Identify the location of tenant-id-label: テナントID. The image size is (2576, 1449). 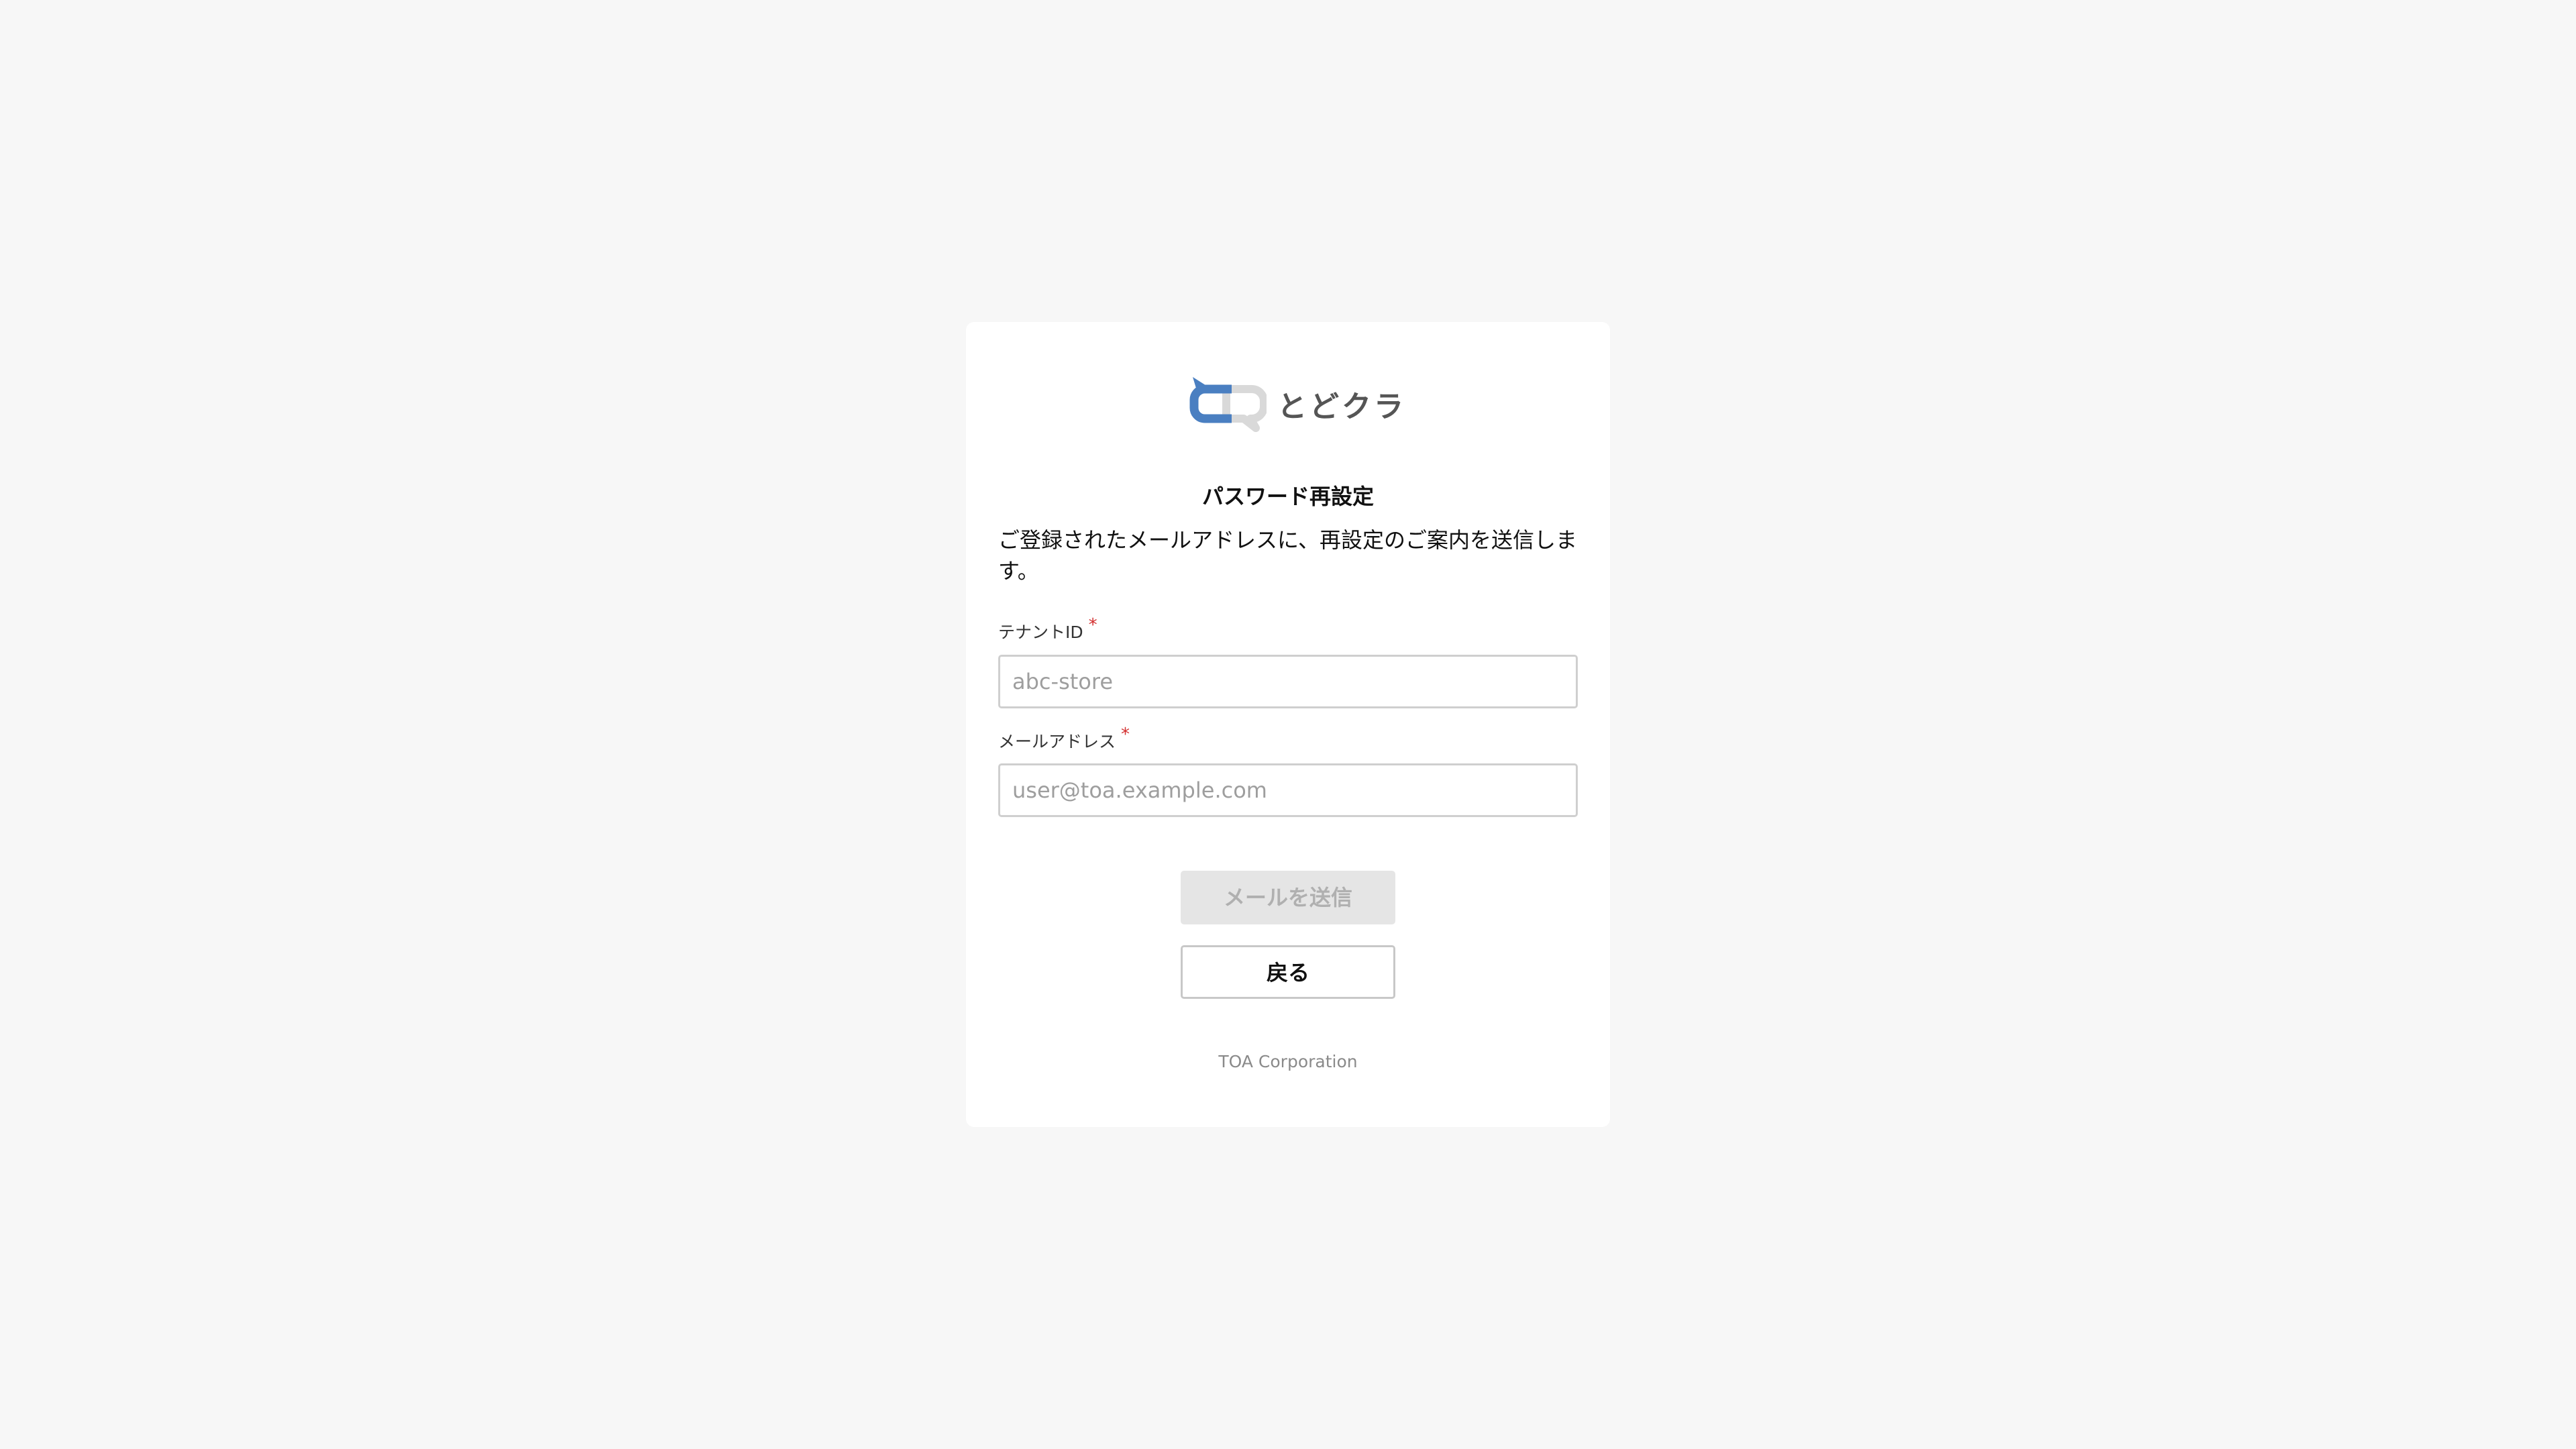
(1040, 632).